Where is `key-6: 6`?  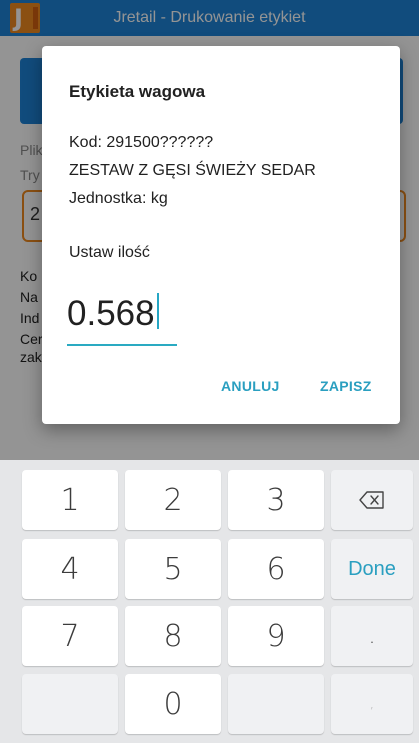
key-6: 6 is located at coordinates (276, 569).